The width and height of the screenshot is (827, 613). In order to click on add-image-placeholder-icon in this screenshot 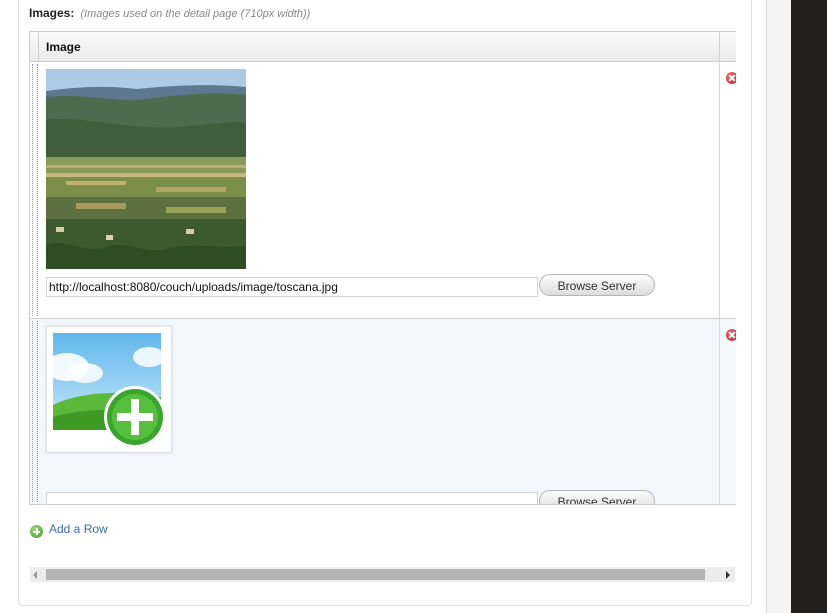, I will do `click(105, 390)`.